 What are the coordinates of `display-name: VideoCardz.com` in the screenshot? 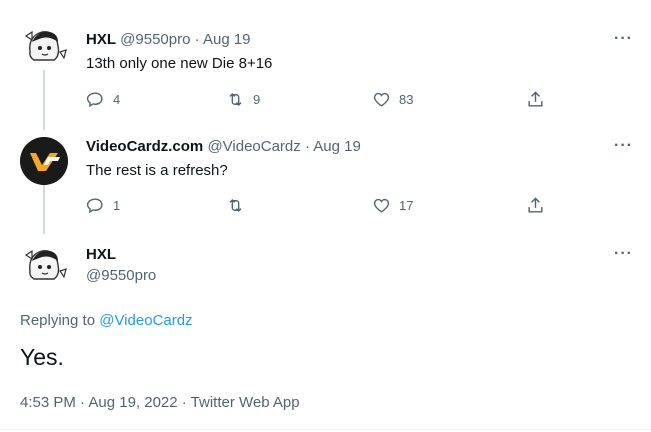 It's located at (144, 146).